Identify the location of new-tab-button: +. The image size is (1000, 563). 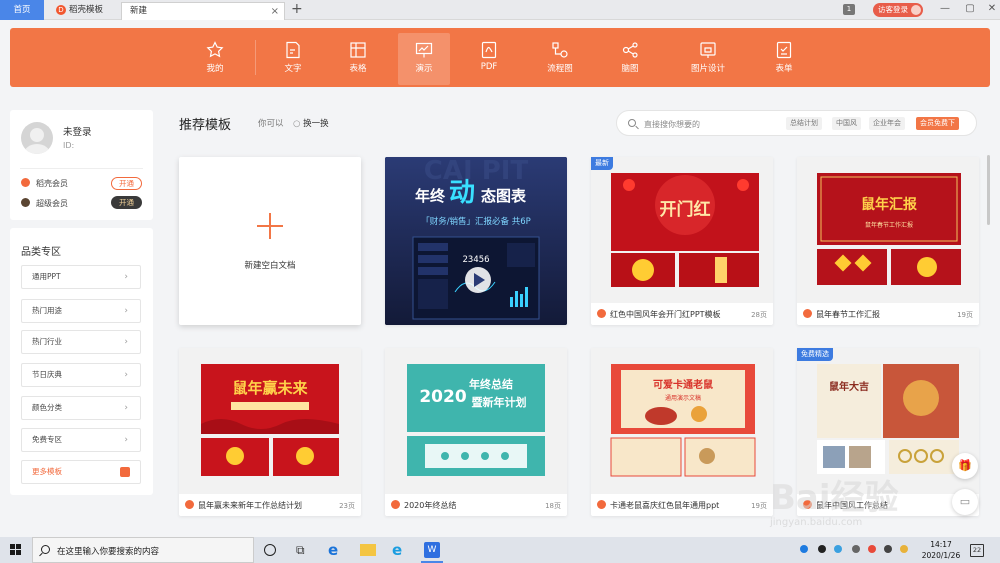
(297, 9).